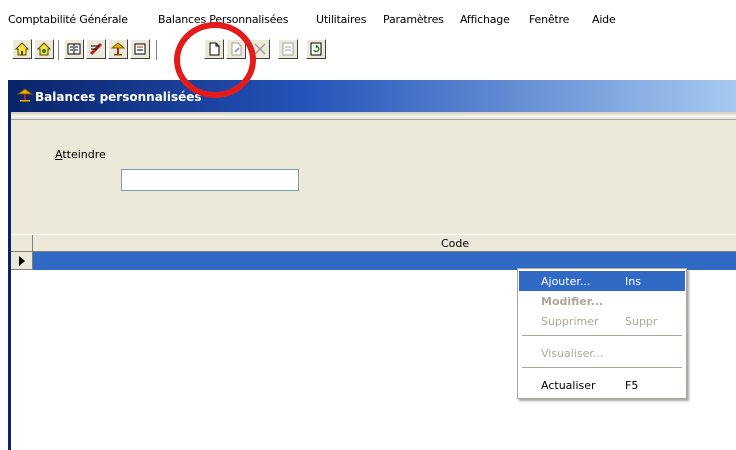  What do you see at coordinates (74, 49) in the screenshot?
I see `book-icon` at bounding box center [74, 49].